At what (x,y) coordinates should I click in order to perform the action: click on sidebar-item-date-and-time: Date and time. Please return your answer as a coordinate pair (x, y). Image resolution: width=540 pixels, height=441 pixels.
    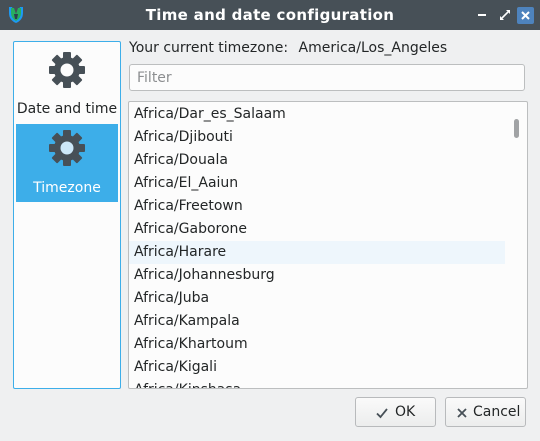
    Looking at the image, I should click on (67, 84).